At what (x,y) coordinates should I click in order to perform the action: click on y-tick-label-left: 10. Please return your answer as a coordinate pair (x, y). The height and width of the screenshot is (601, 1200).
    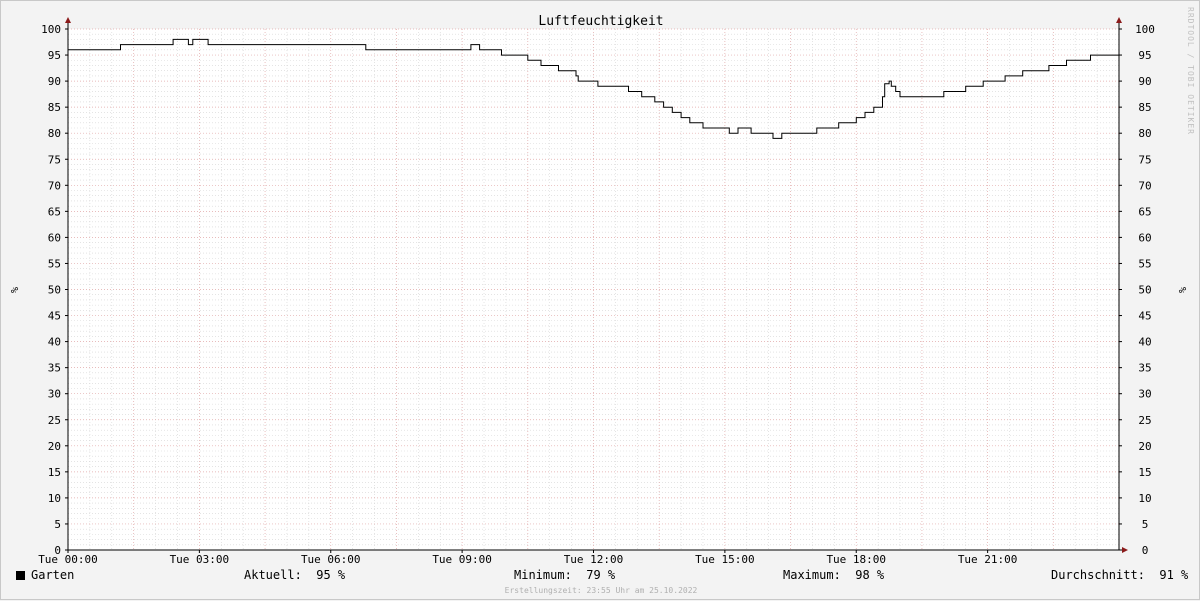
    Looking at the image, I should click on (54, 498).